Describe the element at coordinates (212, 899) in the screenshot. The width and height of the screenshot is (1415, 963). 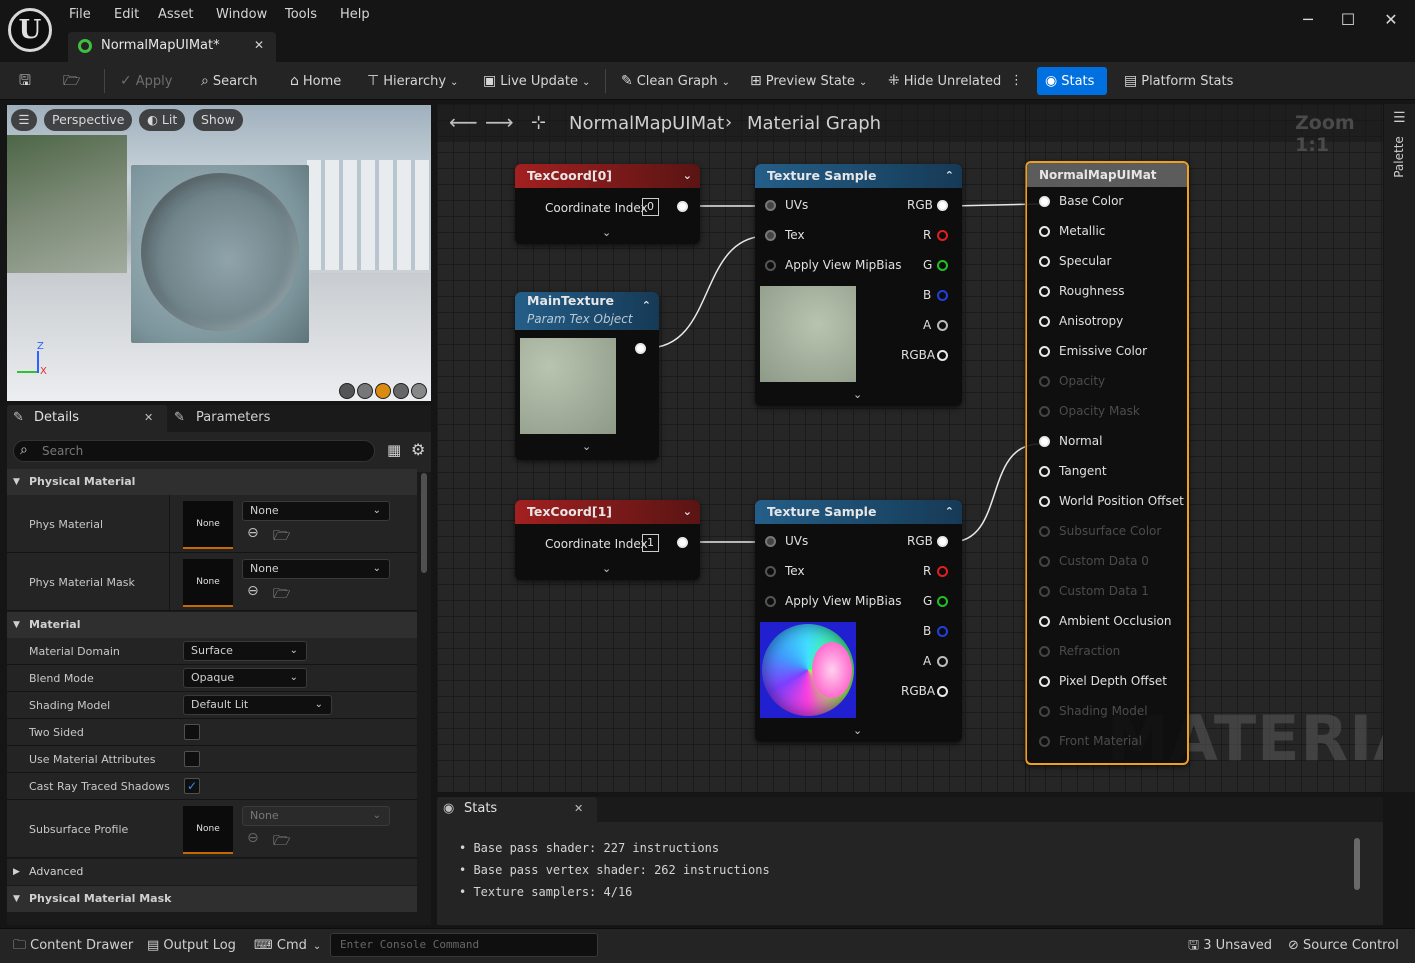
I see `section-physical-material-mask: ▼ Physical Material Mask` at that location.